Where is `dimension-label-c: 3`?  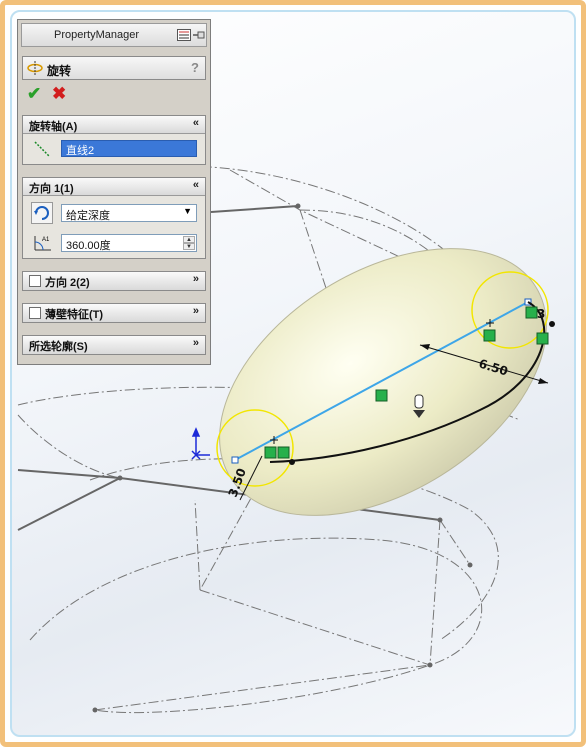 dimension-label-c: 3 is located at coordinates (541, 314).